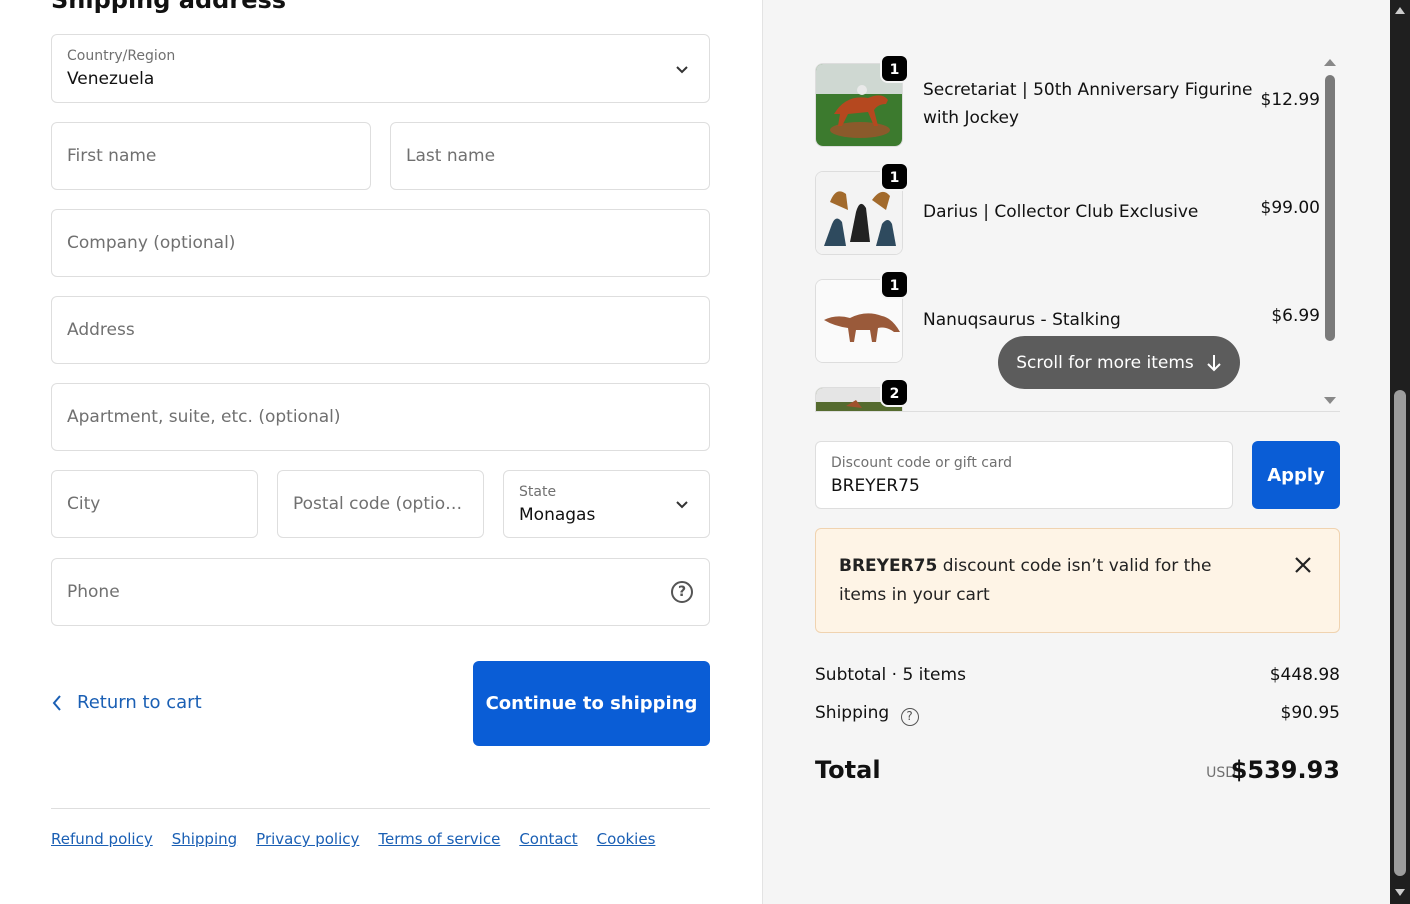 This screenshot has height=904, width=1410. Describe the element at coordinates (1303, 565) in the screenshot. I see `close-icon` at that location.